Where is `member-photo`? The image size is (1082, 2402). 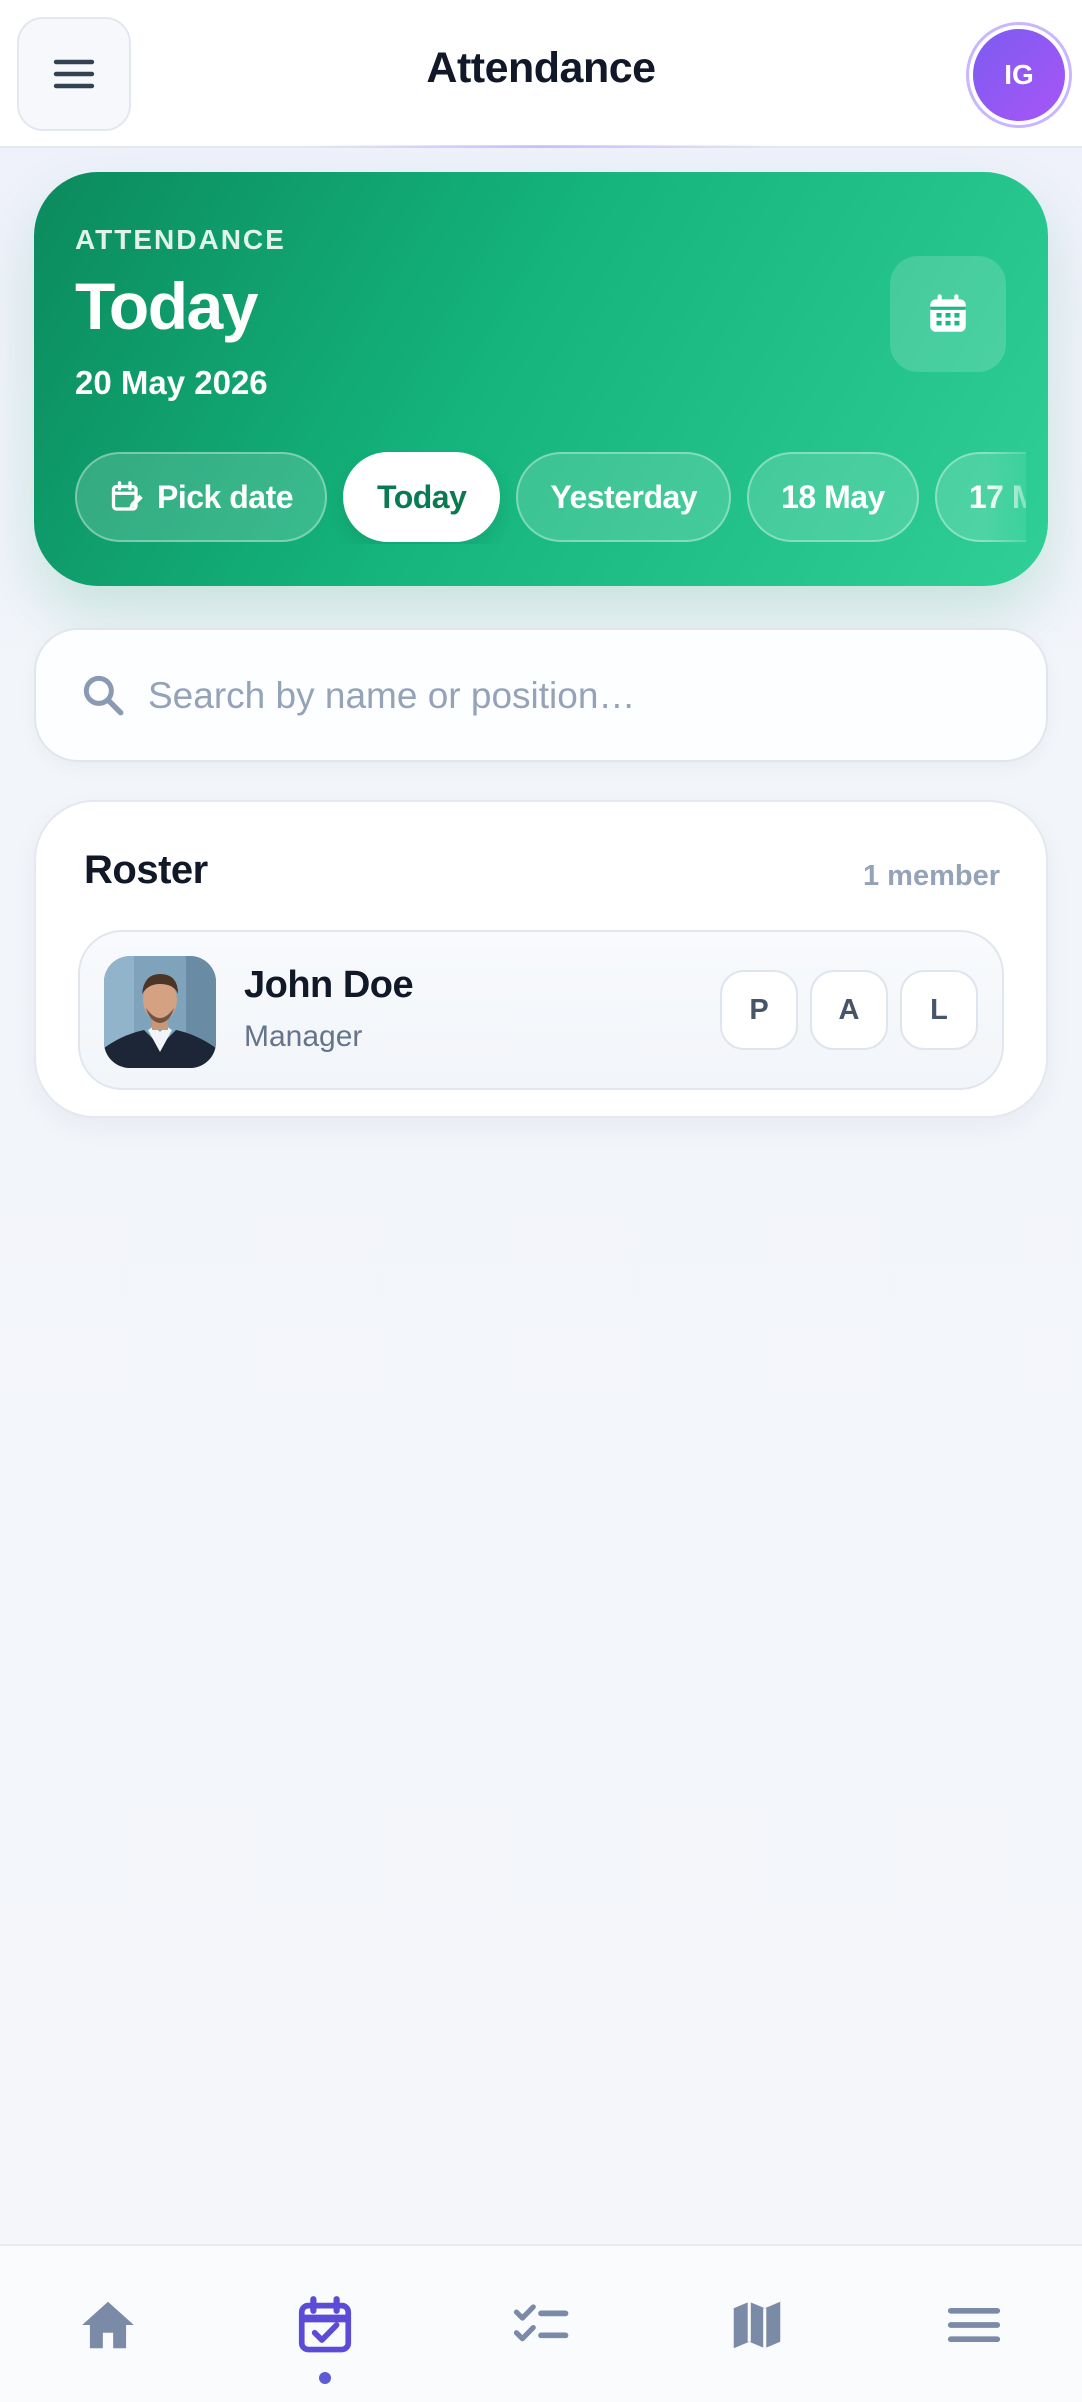
member-photo is located at coordinates (160, 1012).